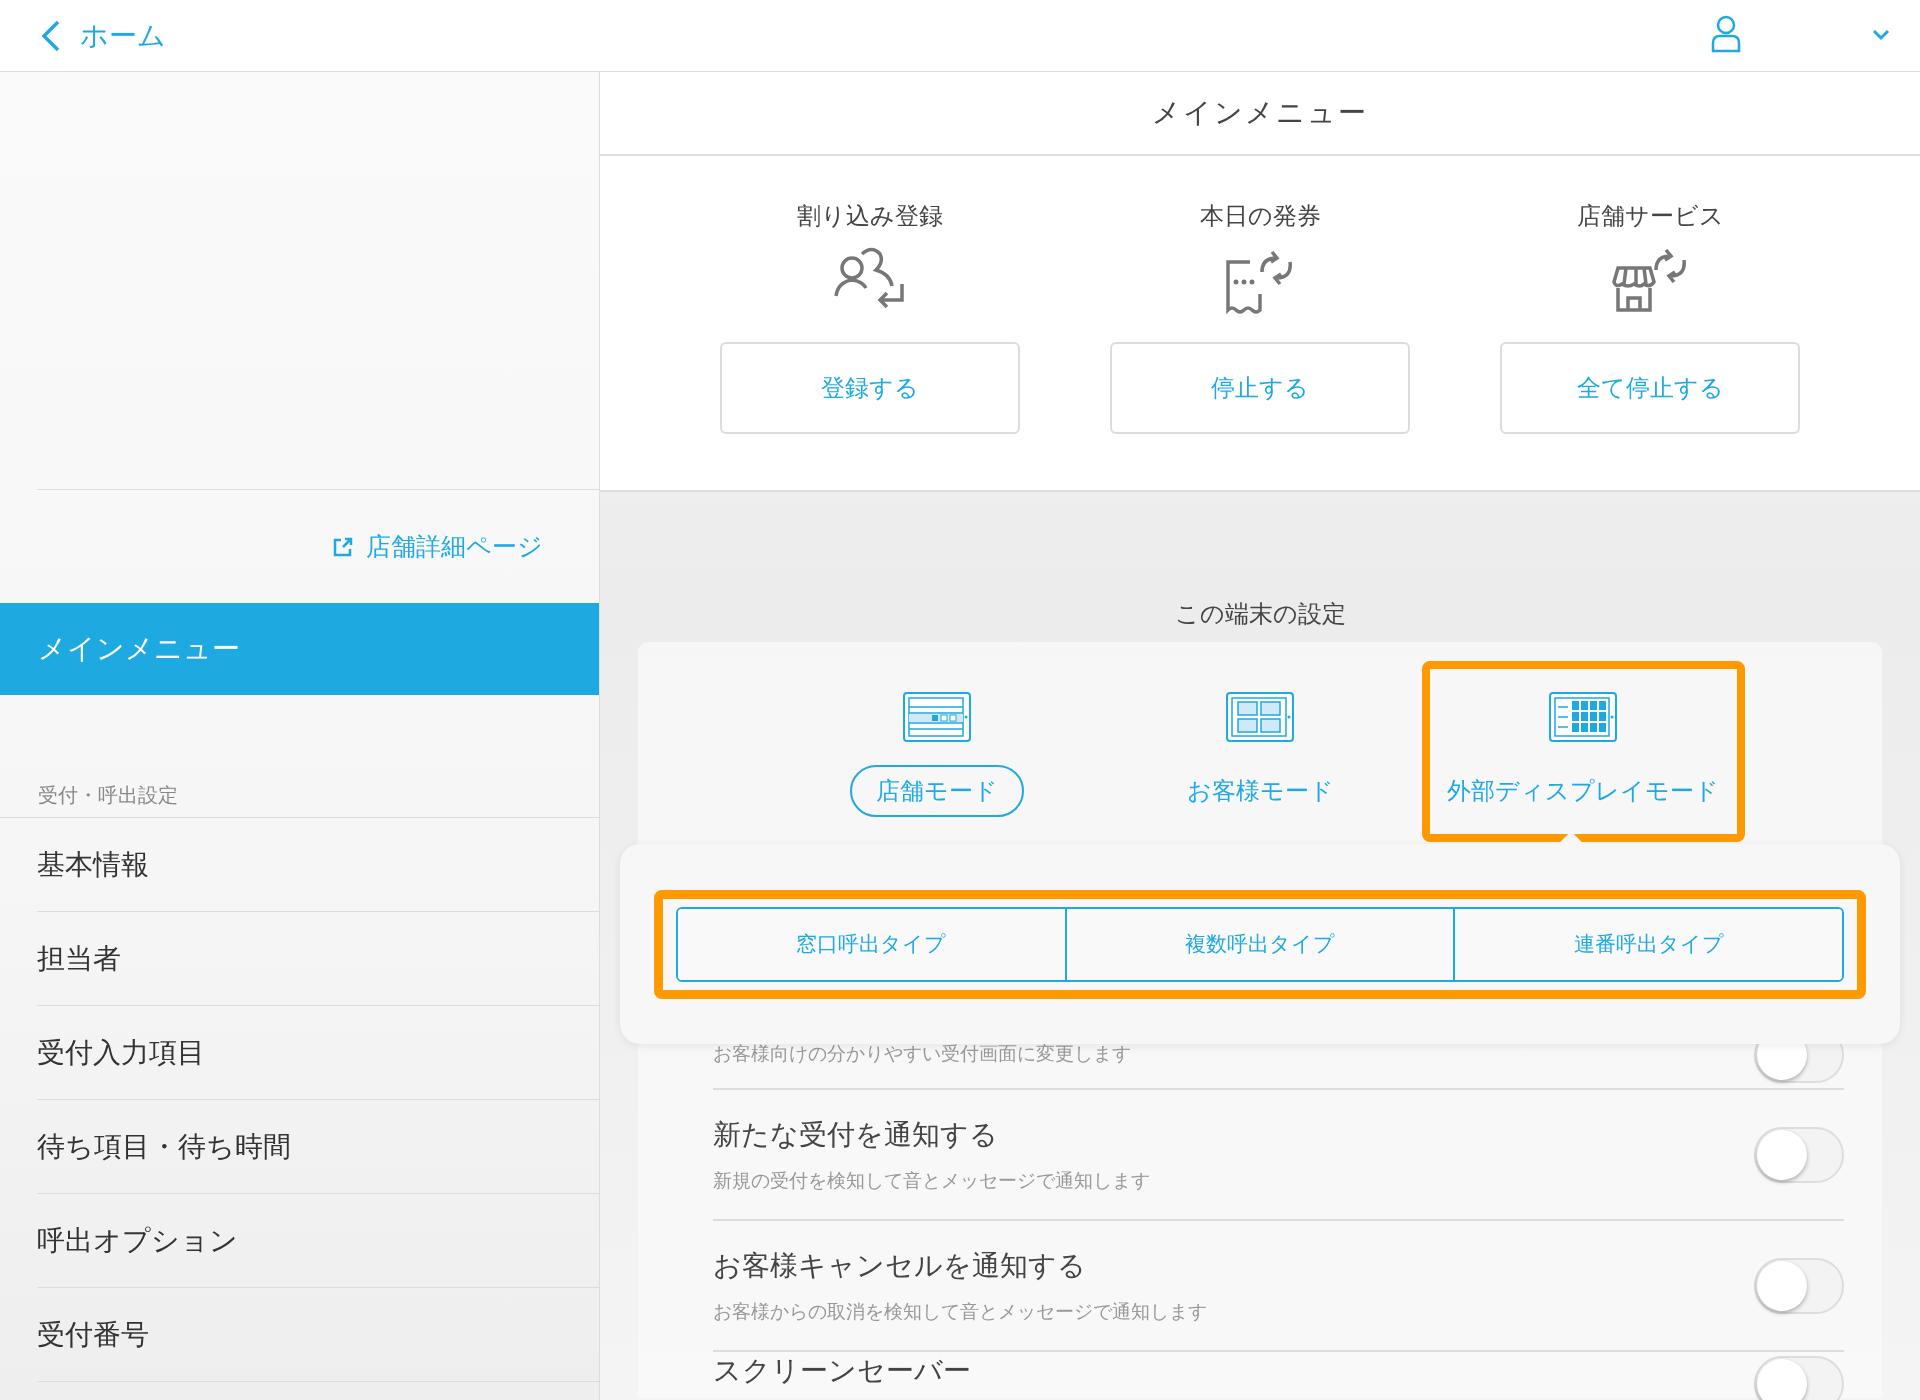 Image resolution: width=1920 pixels, height=1400 pixels. Describe the element at coordinates (900, 1265) in the screenshot. I see `setting-title: お客様キャンセルを通知する` at that location.